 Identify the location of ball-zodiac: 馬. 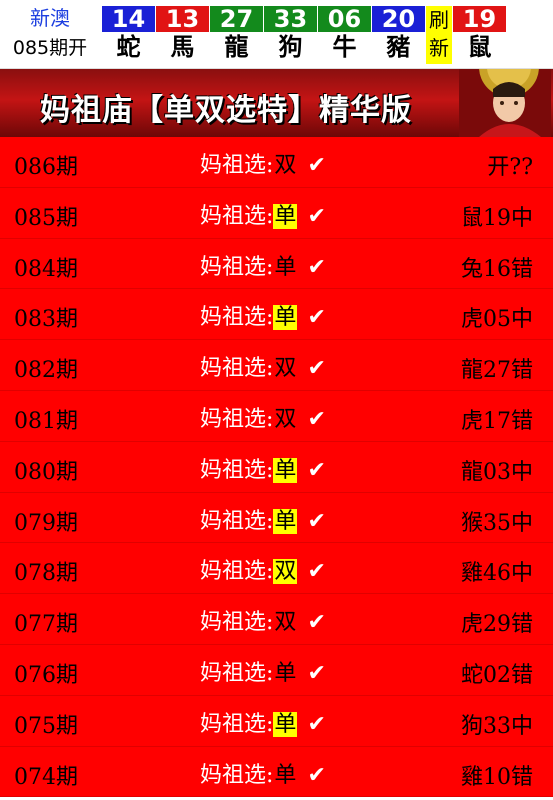
(182, 46).